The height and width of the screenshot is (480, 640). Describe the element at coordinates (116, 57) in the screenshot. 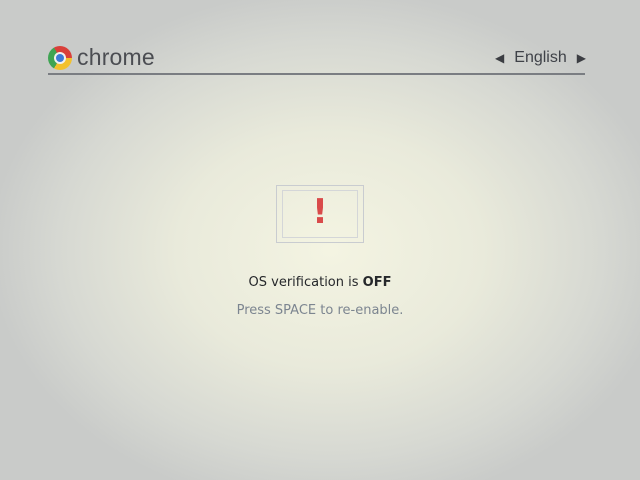

I see `brand-name: chrome` at that location.